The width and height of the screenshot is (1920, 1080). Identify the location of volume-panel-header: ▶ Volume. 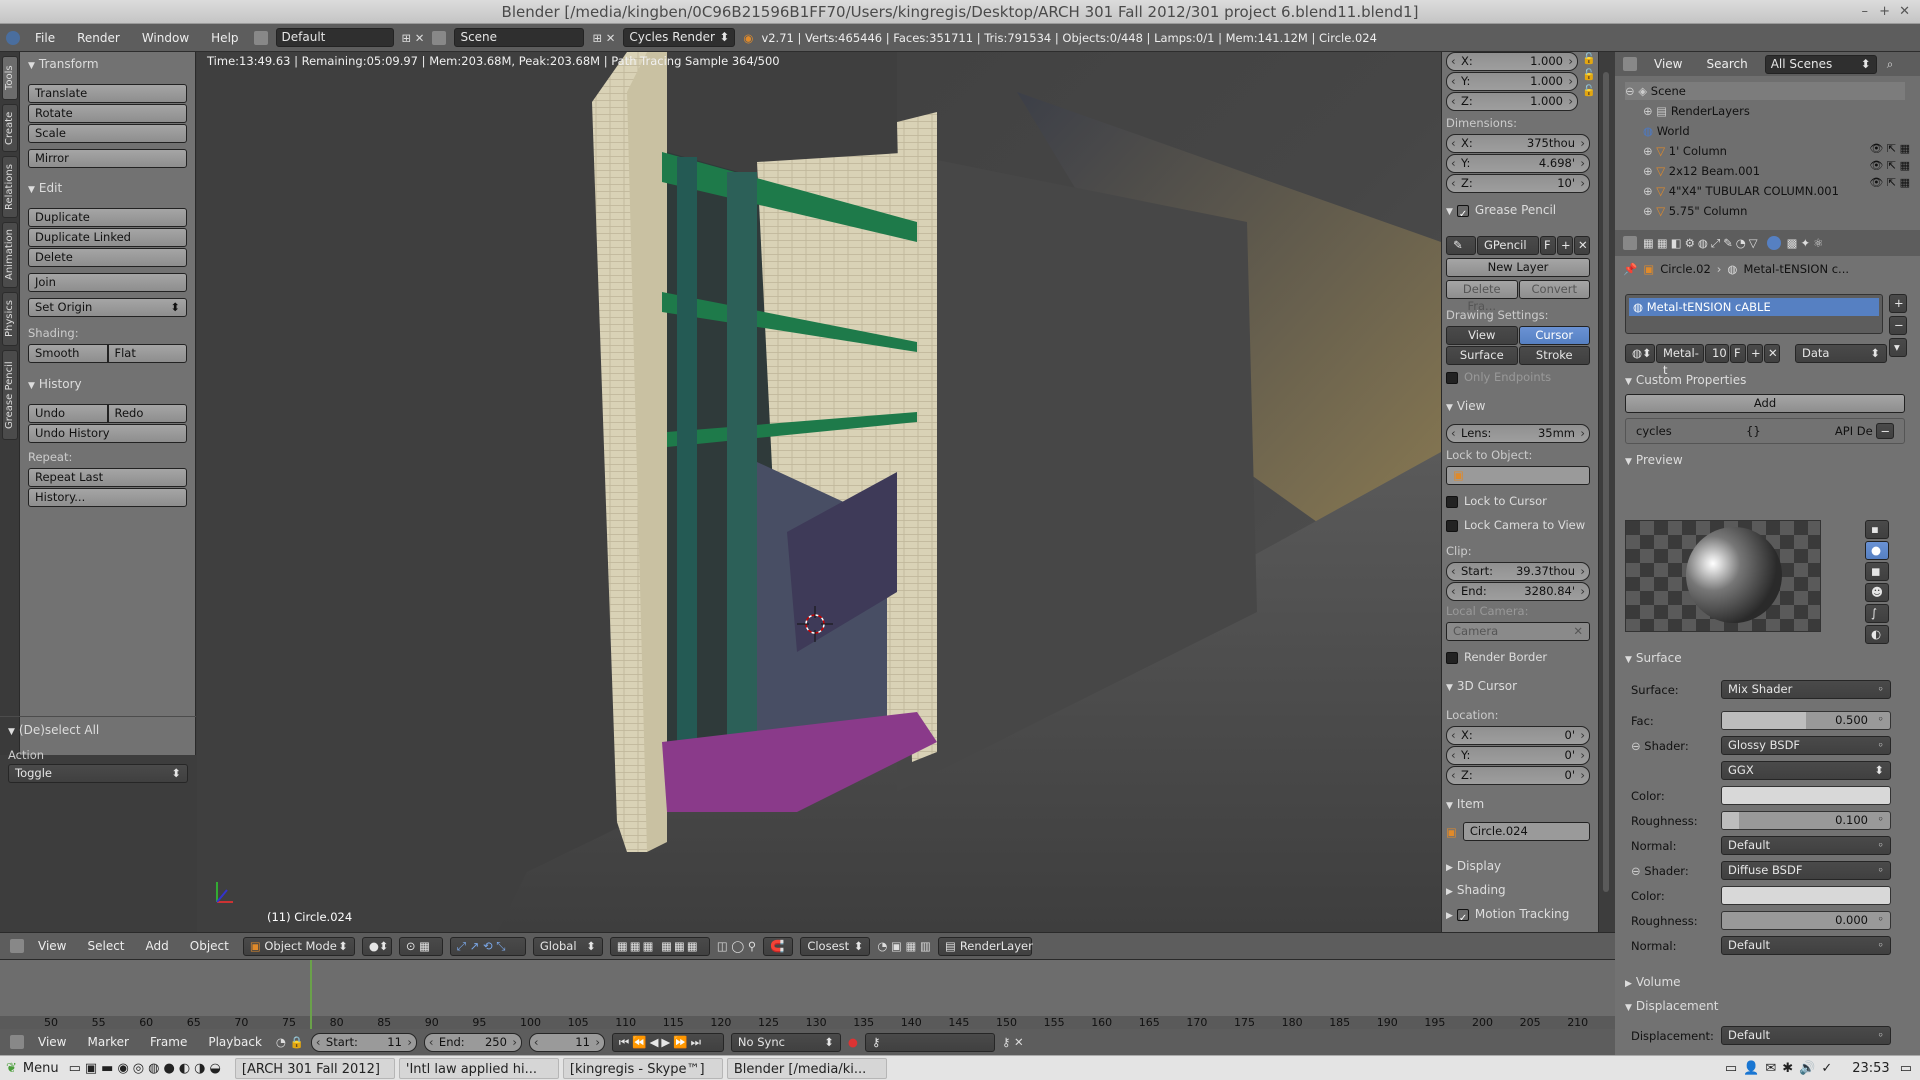
(1653, 982).